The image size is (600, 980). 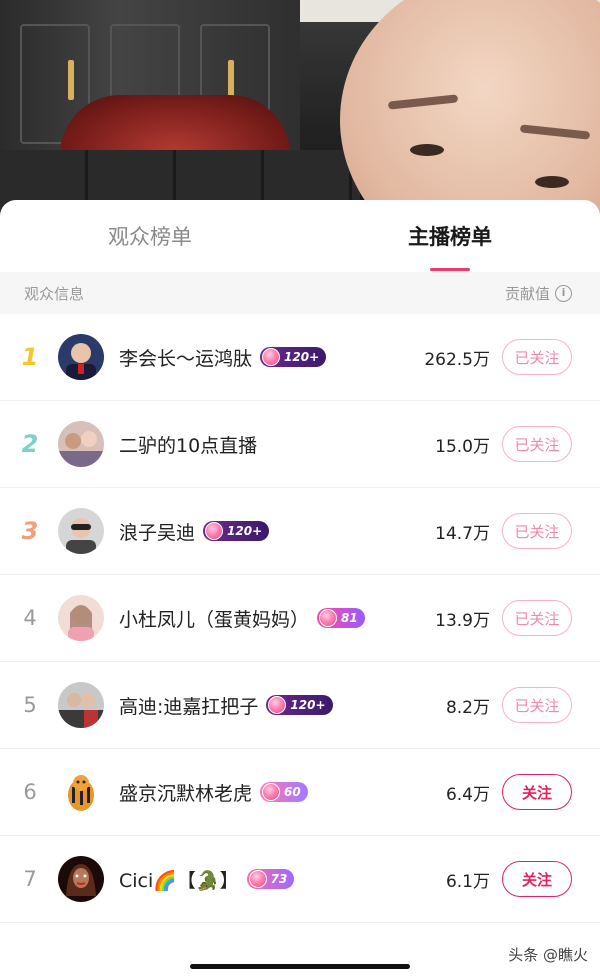 I want to click on contribution-value: 14.7万, so click(x=462, y=533).